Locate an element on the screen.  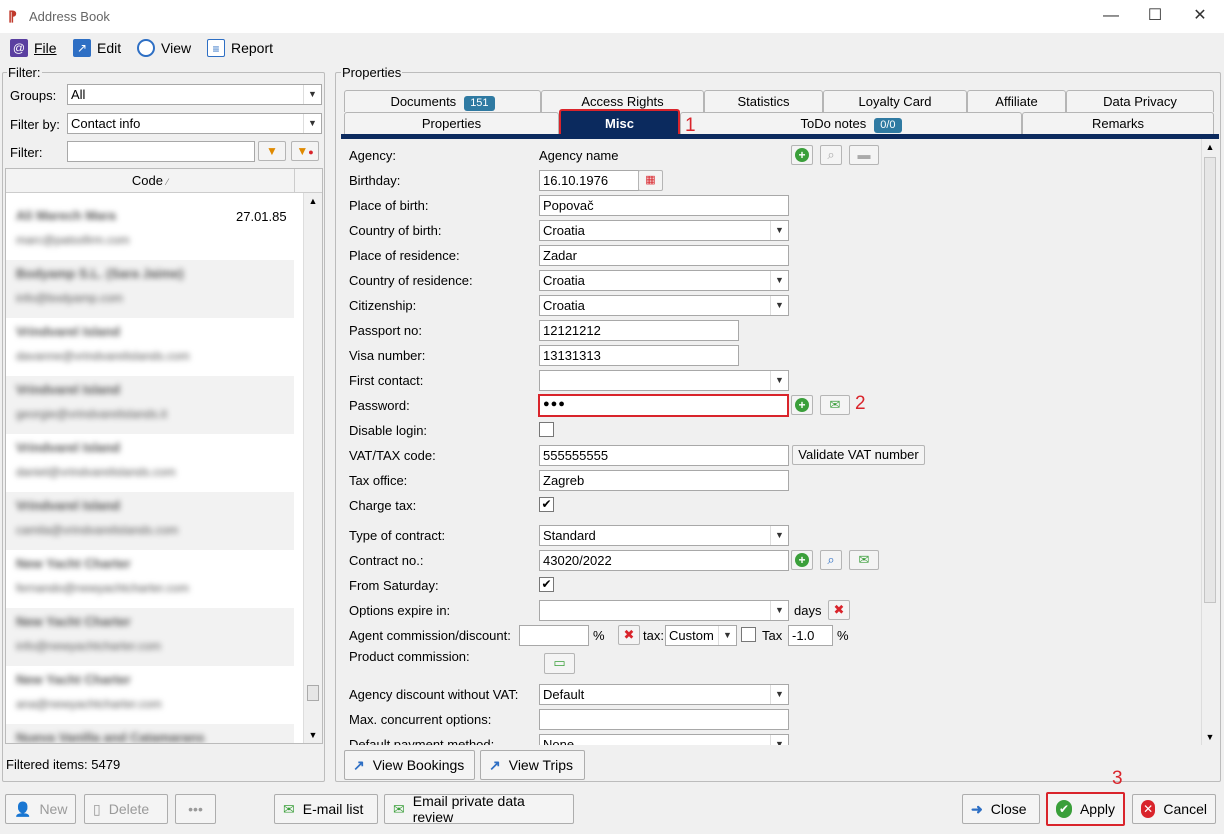
add-agency-button: + is located at coordinates (802, 155).